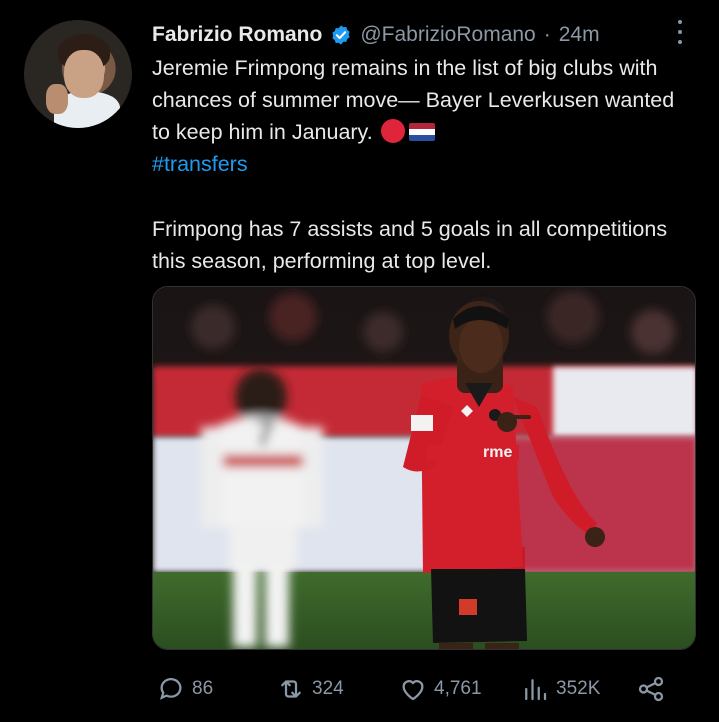 Image resolution: width=719 pixels, height=722 pixels. I want to click on hashtag-link: #transfers, so click(200, 164).